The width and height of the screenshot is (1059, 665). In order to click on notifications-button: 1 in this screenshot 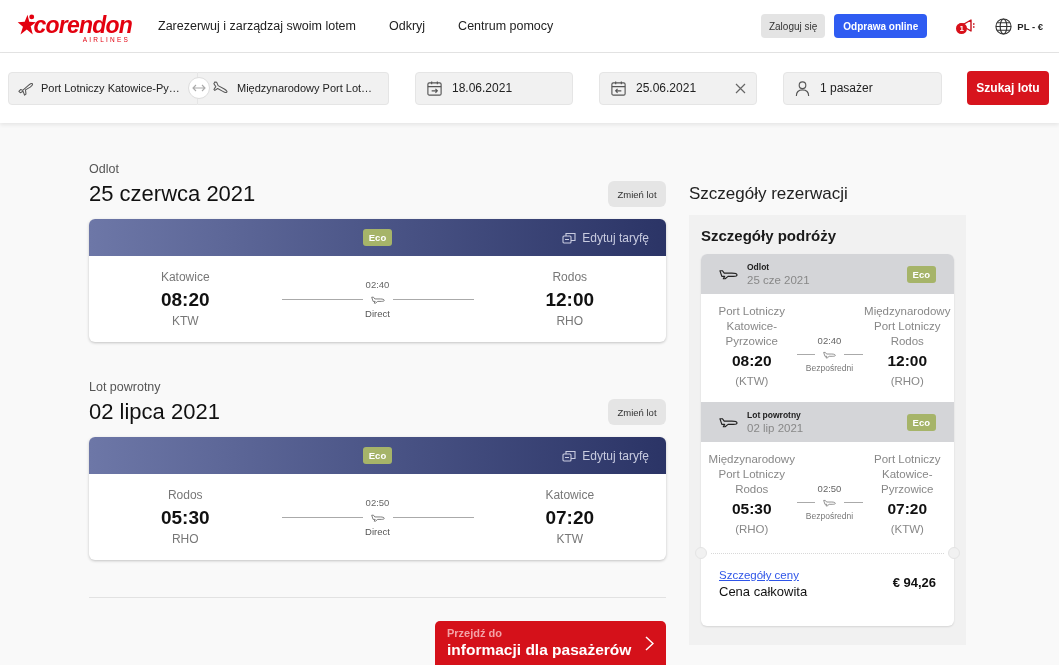, I will do `click(966, 26)`.